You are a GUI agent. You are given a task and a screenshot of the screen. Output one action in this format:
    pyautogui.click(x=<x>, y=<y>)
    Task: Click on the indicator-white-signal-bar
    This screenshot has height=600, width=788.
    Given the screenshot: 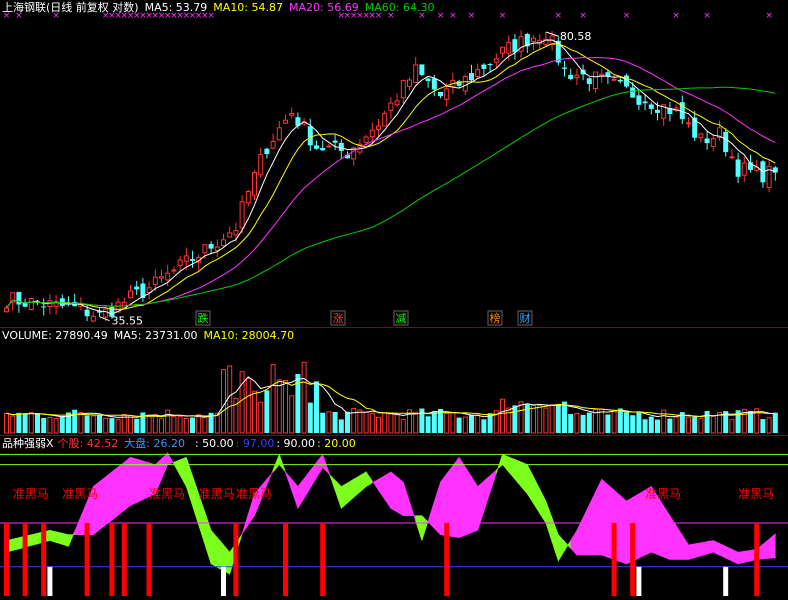 What is the action you would take?
    pyautogui.click(x=639, y=581)
    